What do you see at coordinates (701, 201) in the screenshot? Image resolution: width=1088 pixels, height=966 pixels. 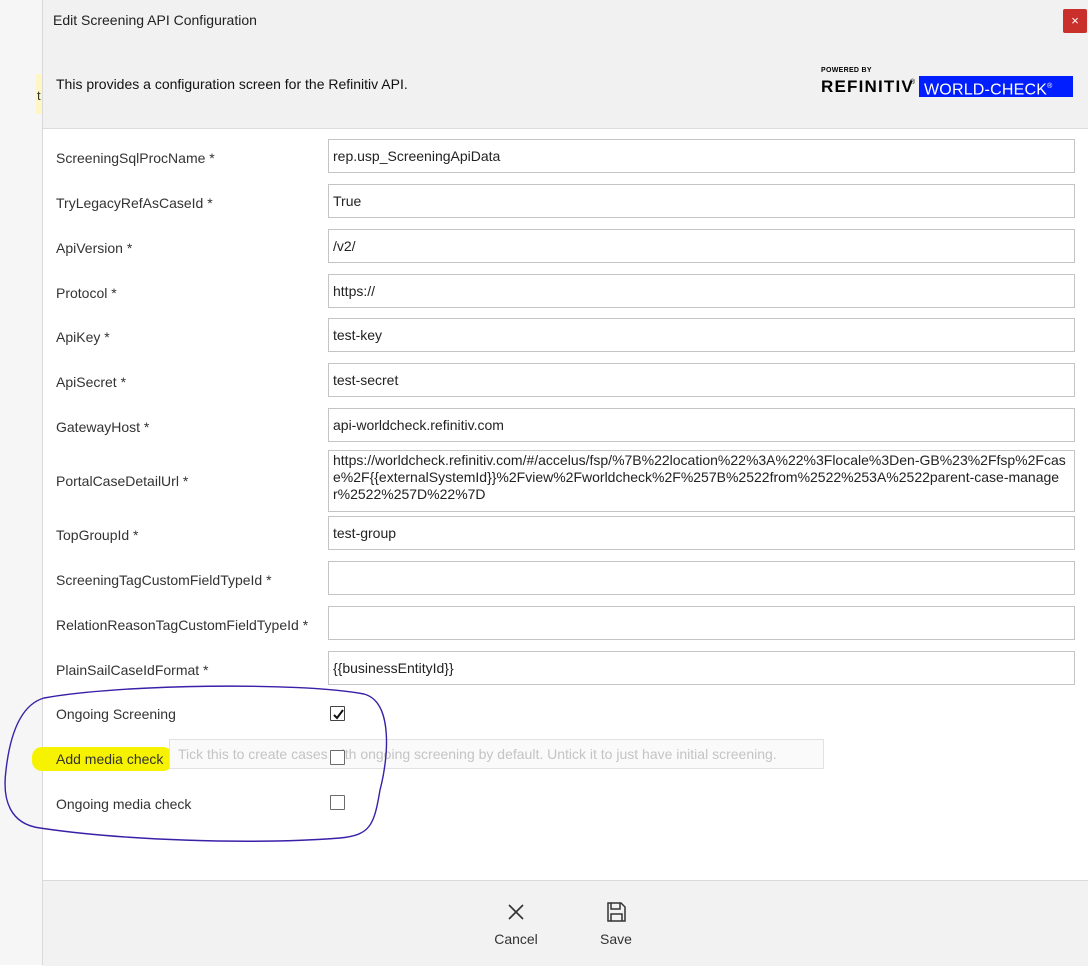 I see `try-legacy-ref-input: True` at bounding box center [701, 201].